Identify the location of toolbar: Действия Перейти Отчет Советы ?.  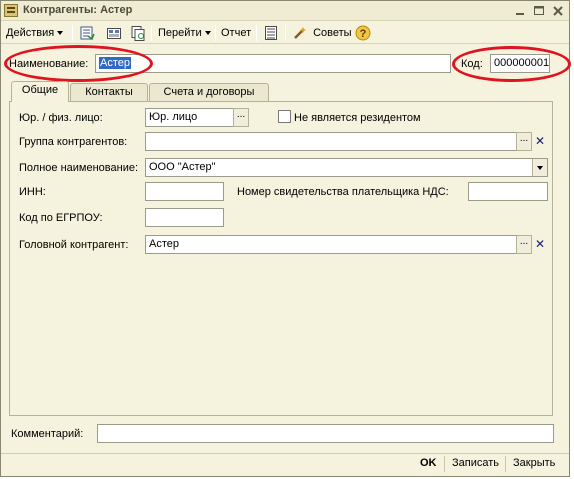
(285, 33).